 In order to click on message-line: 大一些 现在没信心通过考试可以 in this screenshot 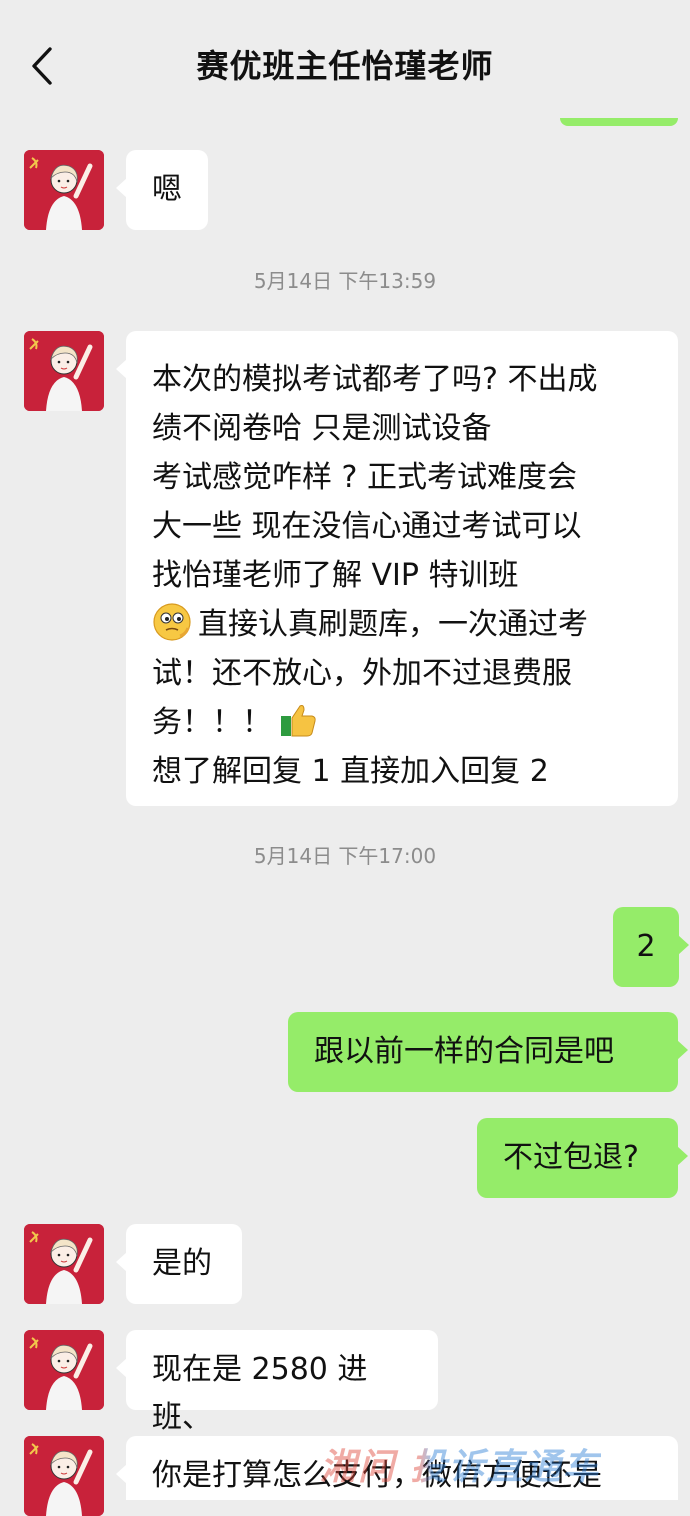, I will do `click(367, 526)`.